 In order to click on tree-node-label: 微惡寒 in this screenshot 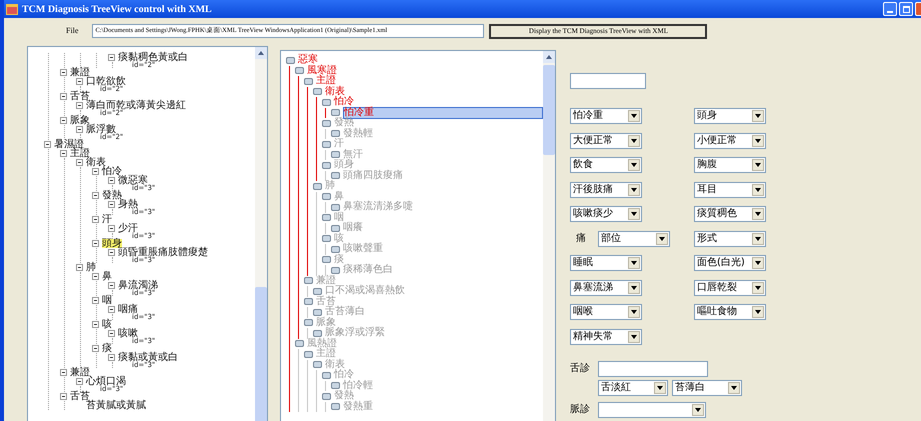, I will do `click(133, 180)`.